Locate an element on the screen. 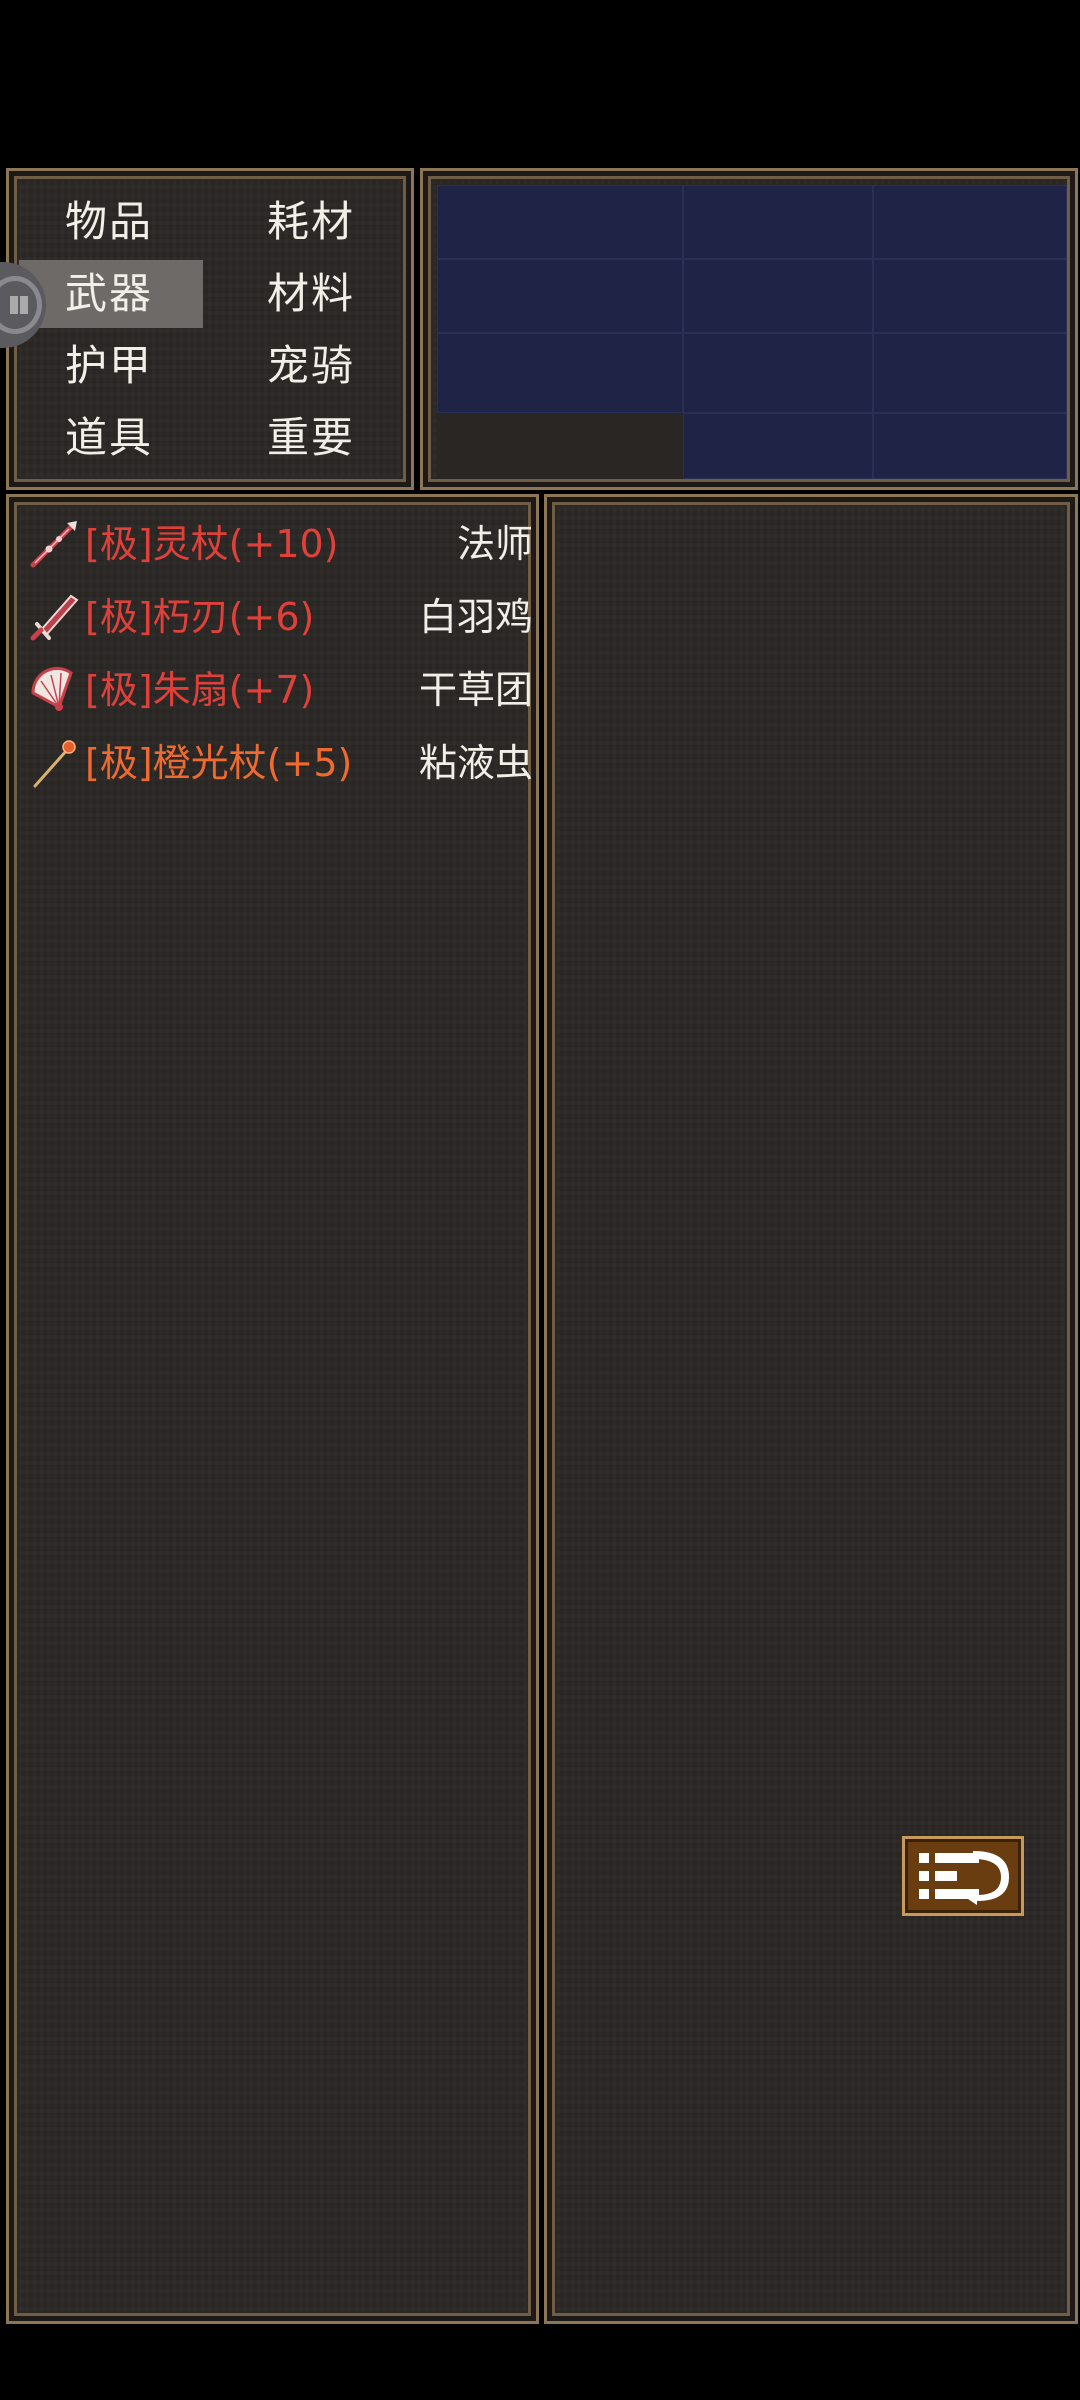  equipment-slot-empty is located at coordinates (560, 446).